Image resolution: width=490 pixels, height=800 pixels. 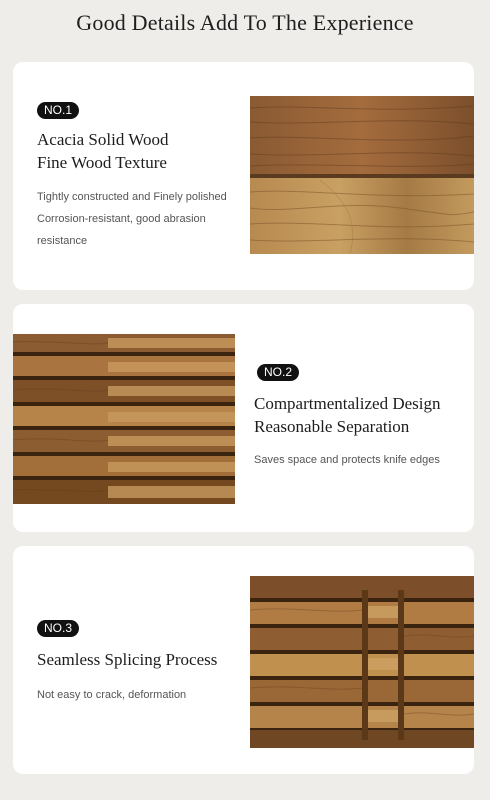 I want to click on section-1-desc-line3: resistance, so click(x=62, y=241).